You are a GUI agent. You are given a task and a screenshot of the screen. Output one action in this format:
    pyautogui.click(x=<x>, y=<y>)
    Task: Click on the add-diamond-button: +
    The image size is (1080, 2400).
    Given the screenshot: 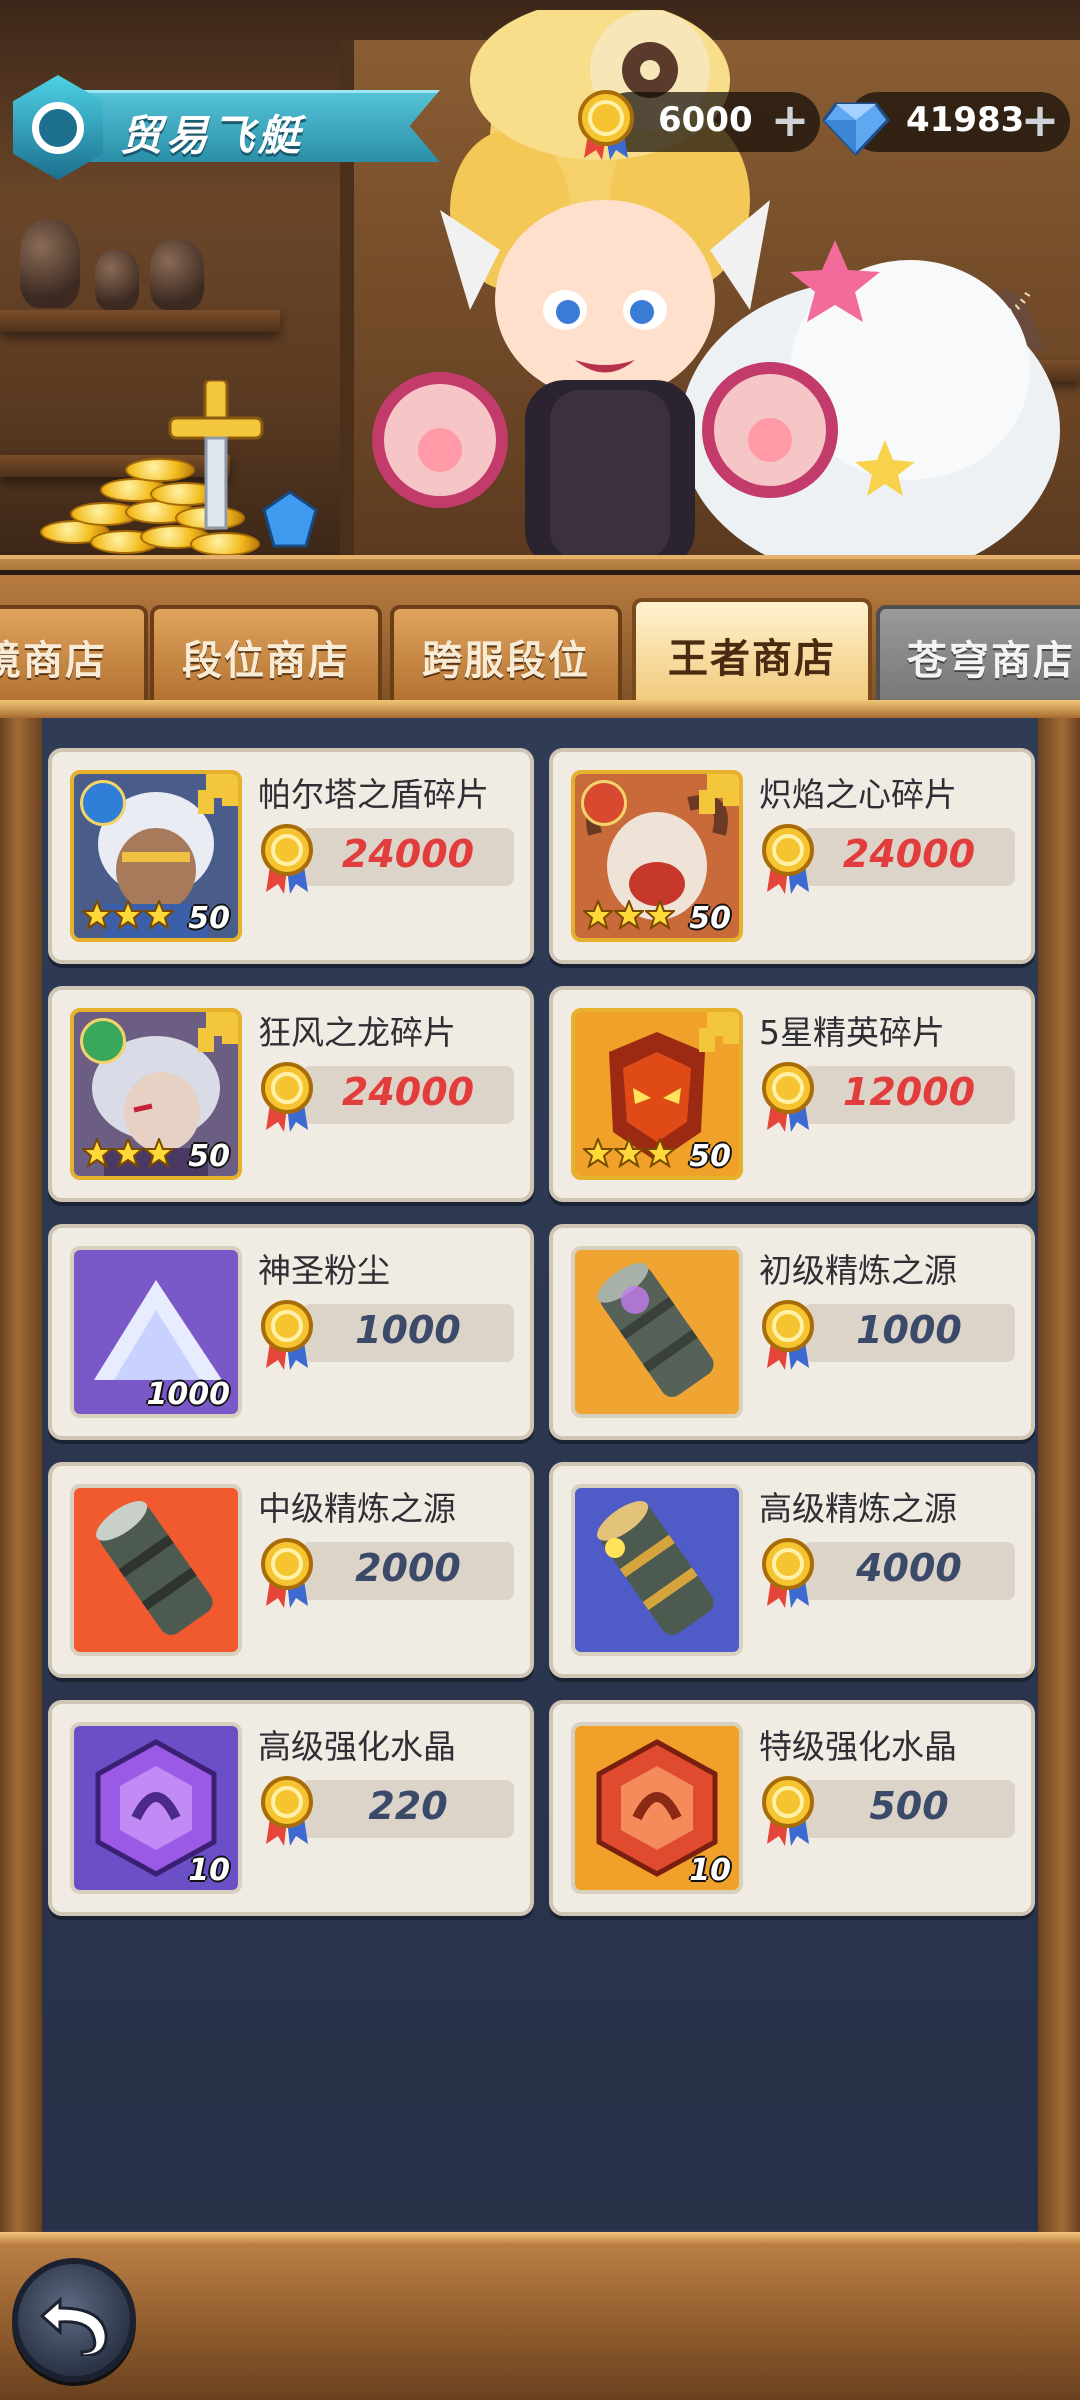 What is the action you would take?
    pyautogui.click(x=1040, y=120)
    